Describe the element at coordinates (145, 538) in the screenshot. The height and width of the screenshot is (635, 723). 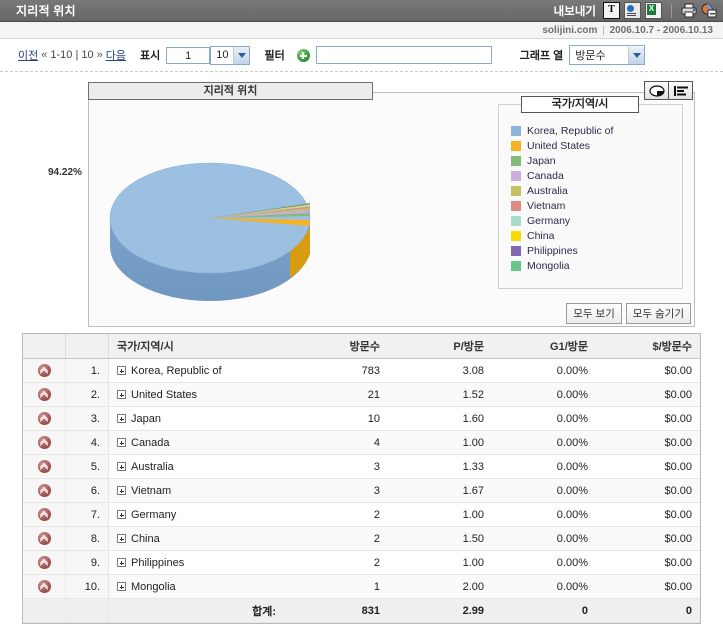
I see `row-name: China` at that location.